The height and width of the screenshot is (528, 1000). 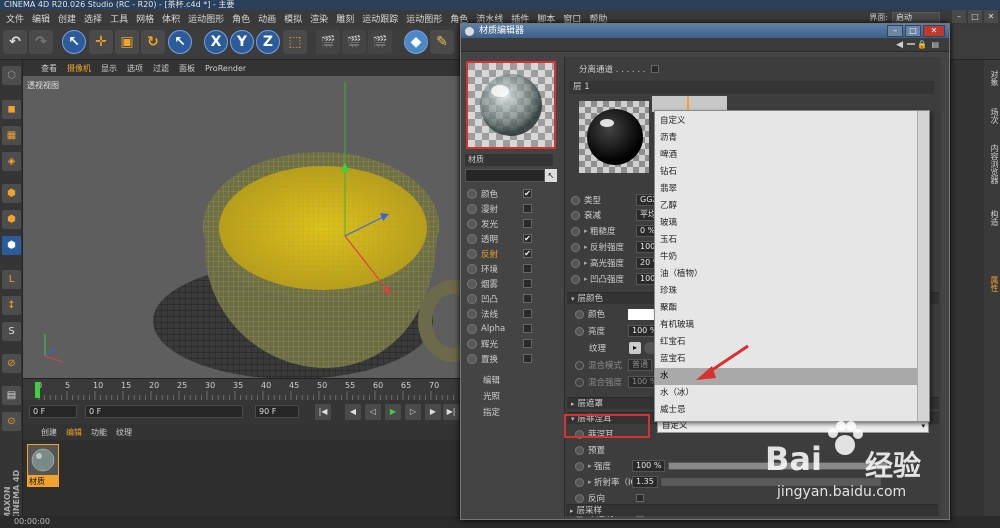 What do you see at coordinates (11, 305) in the screenshot?
I see `tweak-mode-icon: ↕` at bounding box center [11, 305].